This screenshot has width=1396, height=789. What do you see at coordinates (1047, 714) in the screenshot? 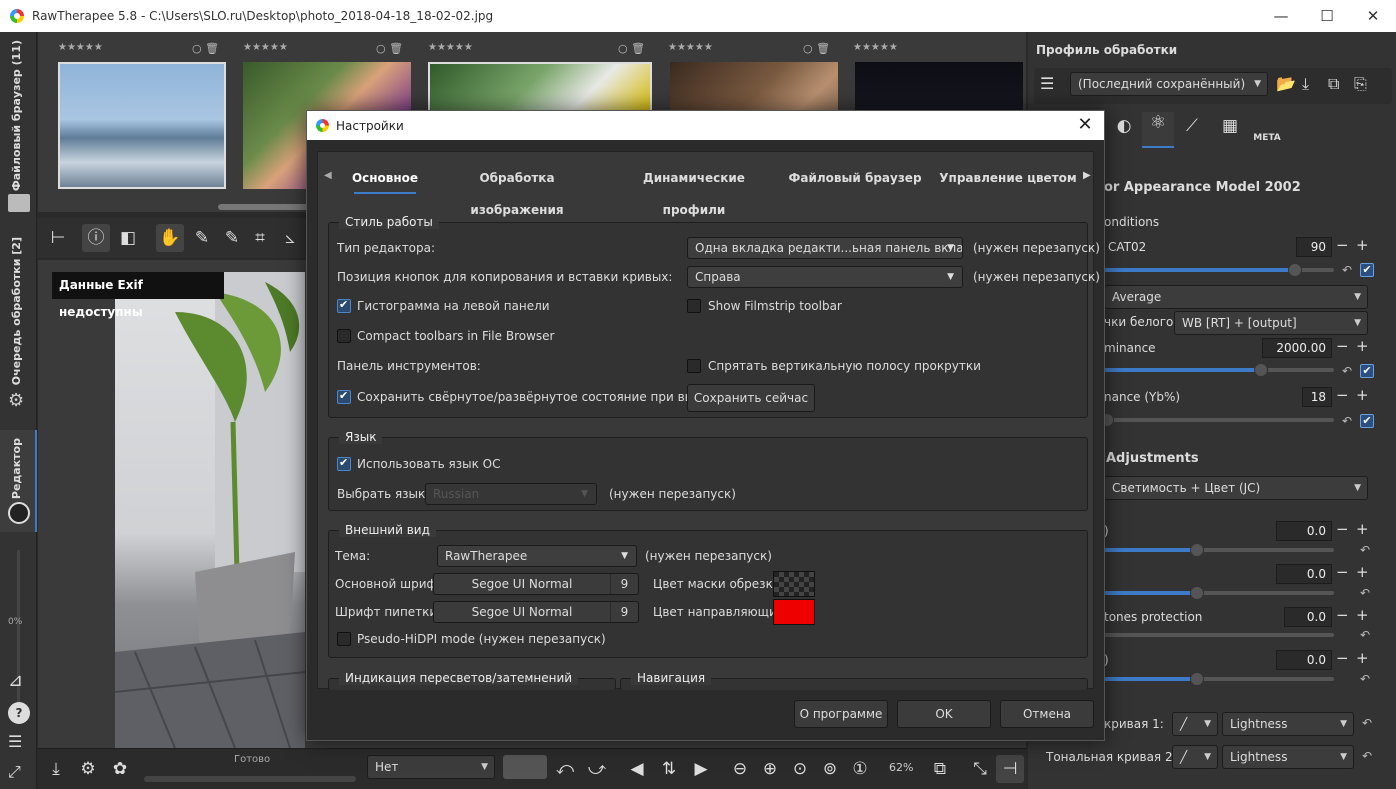
I see `cancel-button: Отмена` at bounding box center [1047, 714].